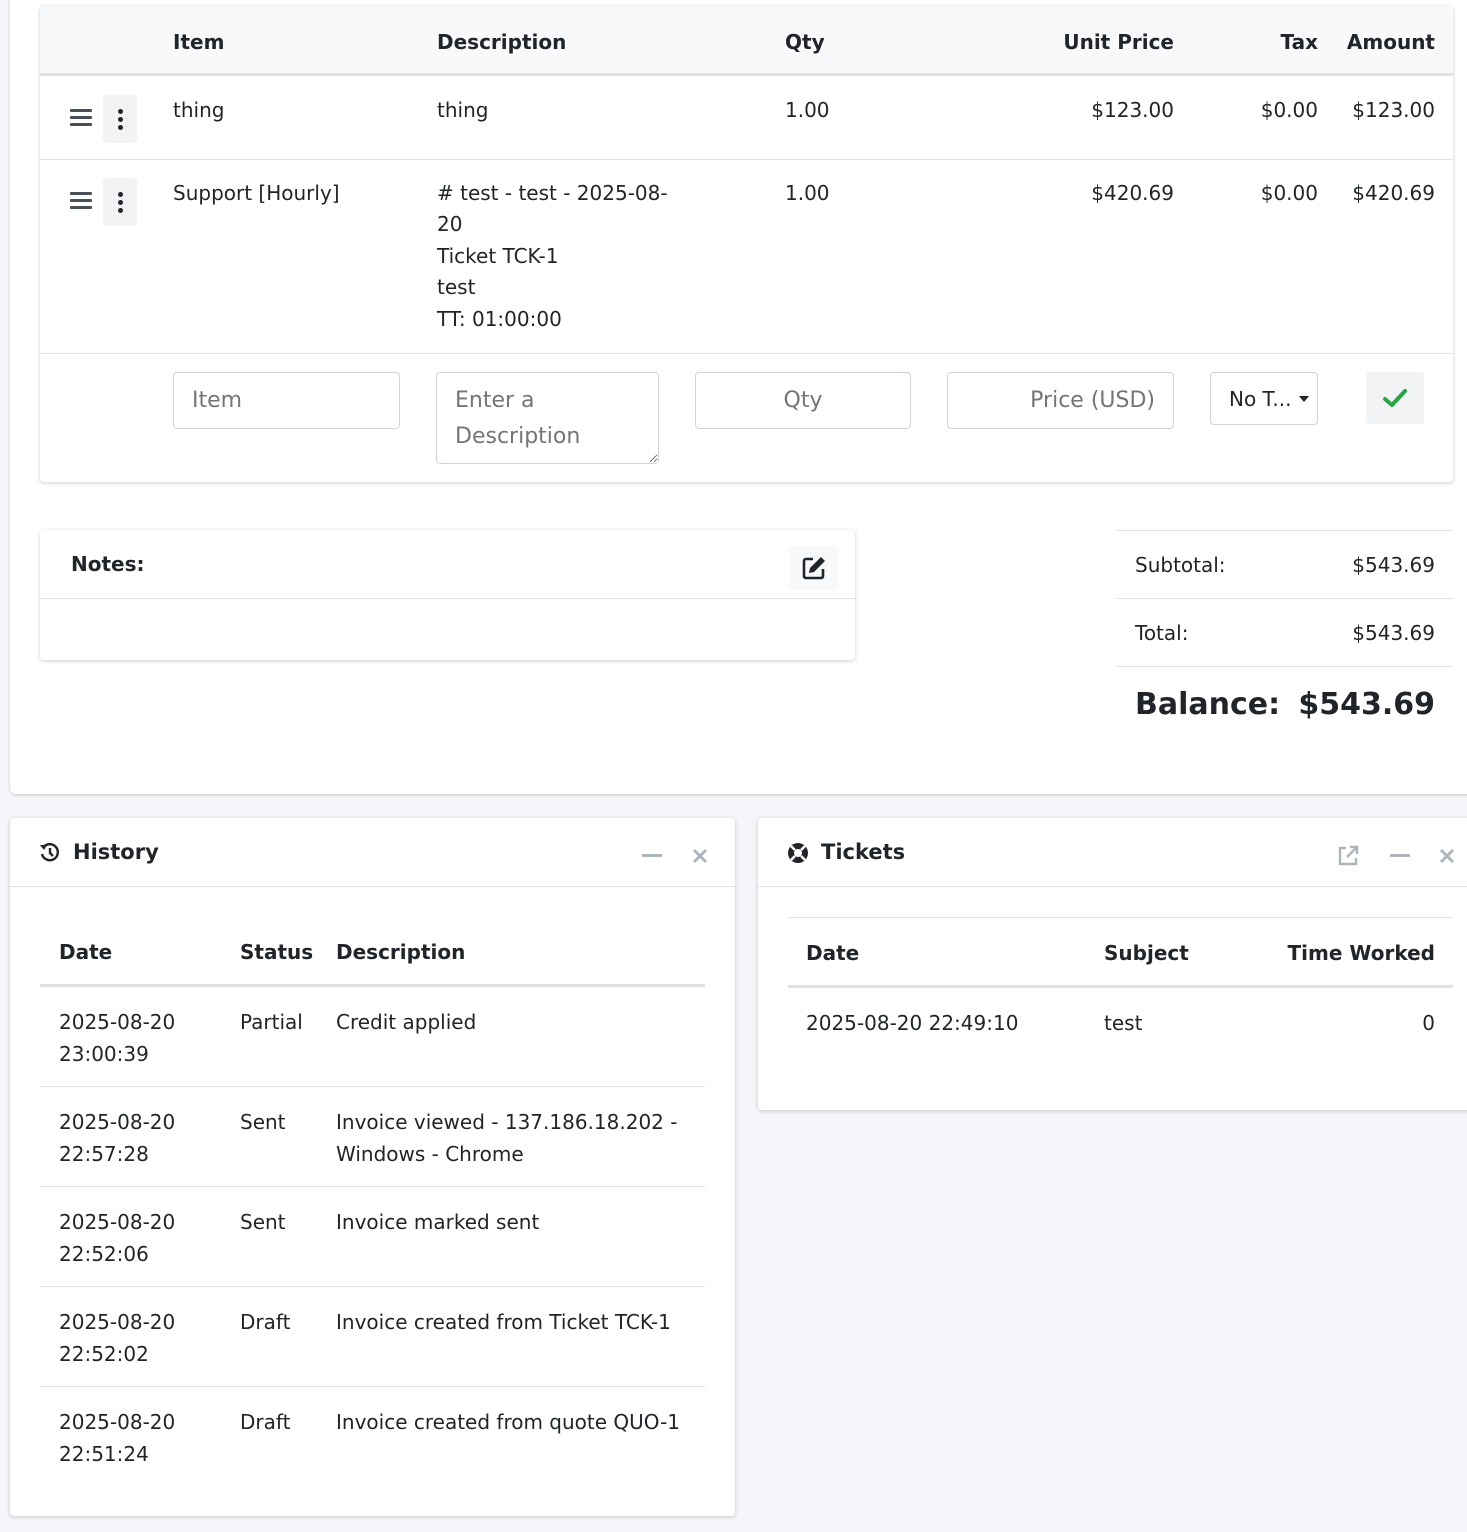 Image resolution: width=1467 pixels, height=1532 pixels. Describe the element at coordinates (49, 852) in the screenshot. I see `history-icon` at that location.